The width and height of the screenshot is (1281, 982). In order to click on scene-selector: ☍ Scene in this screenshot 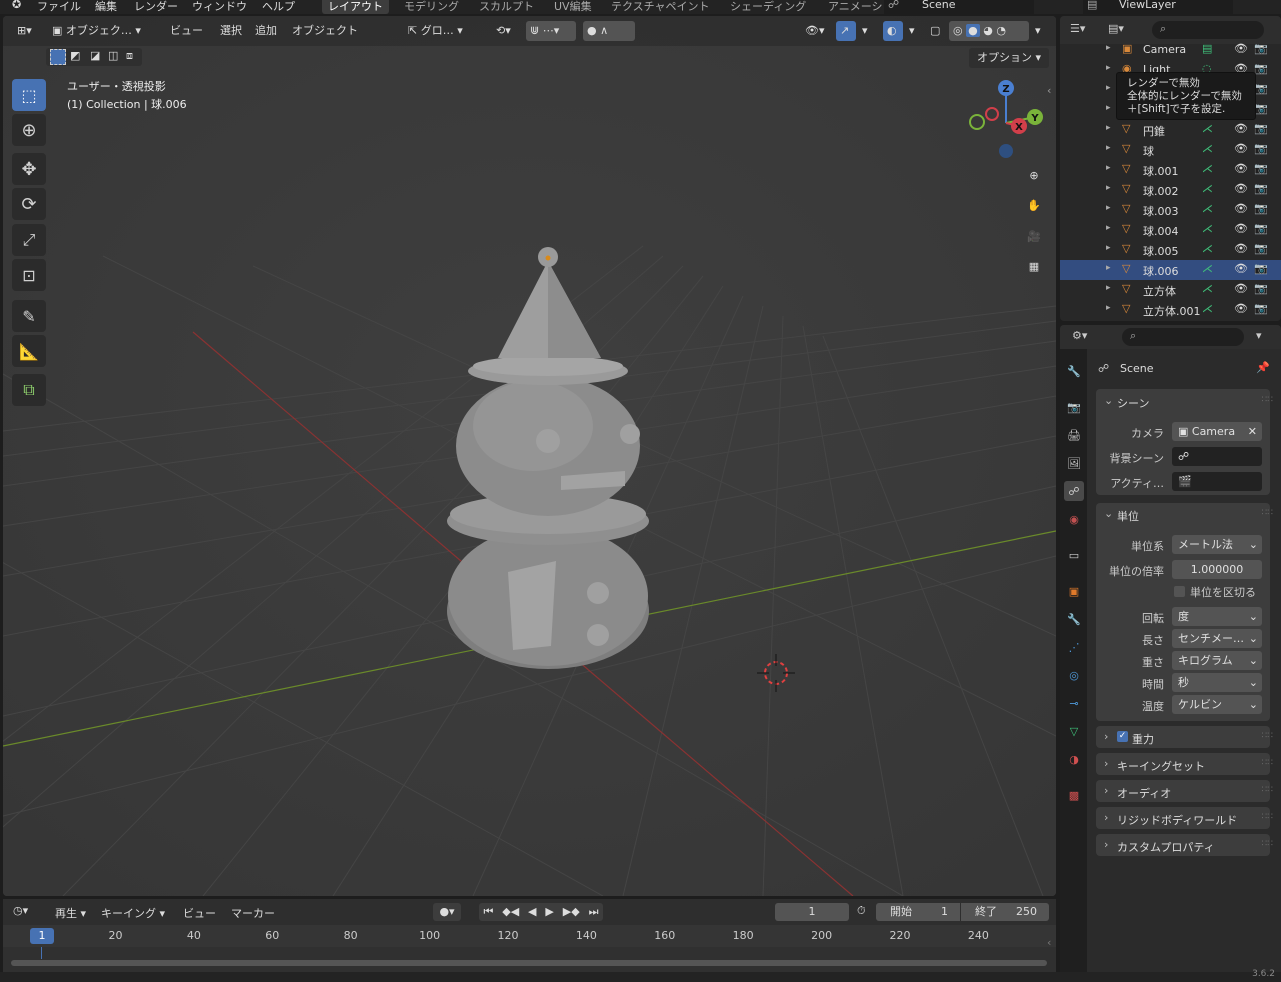, I will do `click(959, 7)`.